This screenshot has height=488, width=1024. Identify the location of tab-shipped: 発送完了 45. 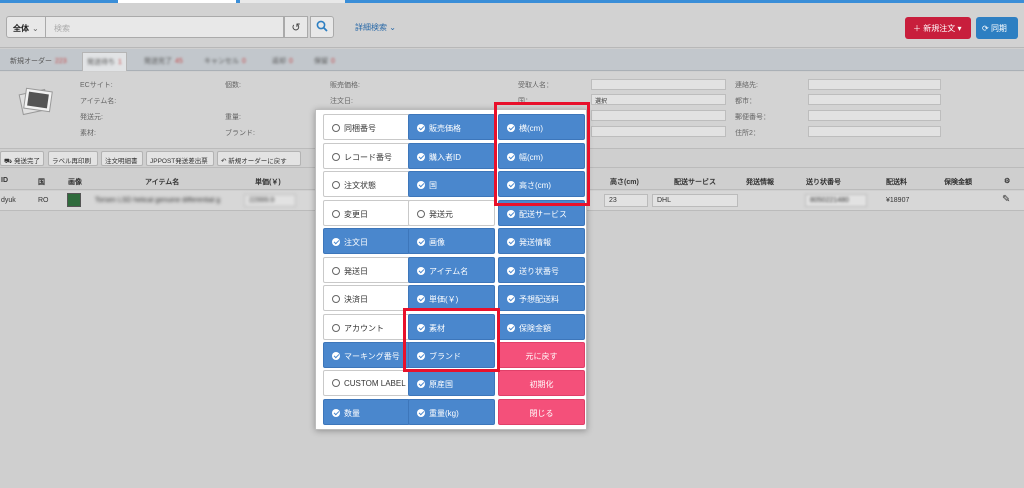
(163, 61).